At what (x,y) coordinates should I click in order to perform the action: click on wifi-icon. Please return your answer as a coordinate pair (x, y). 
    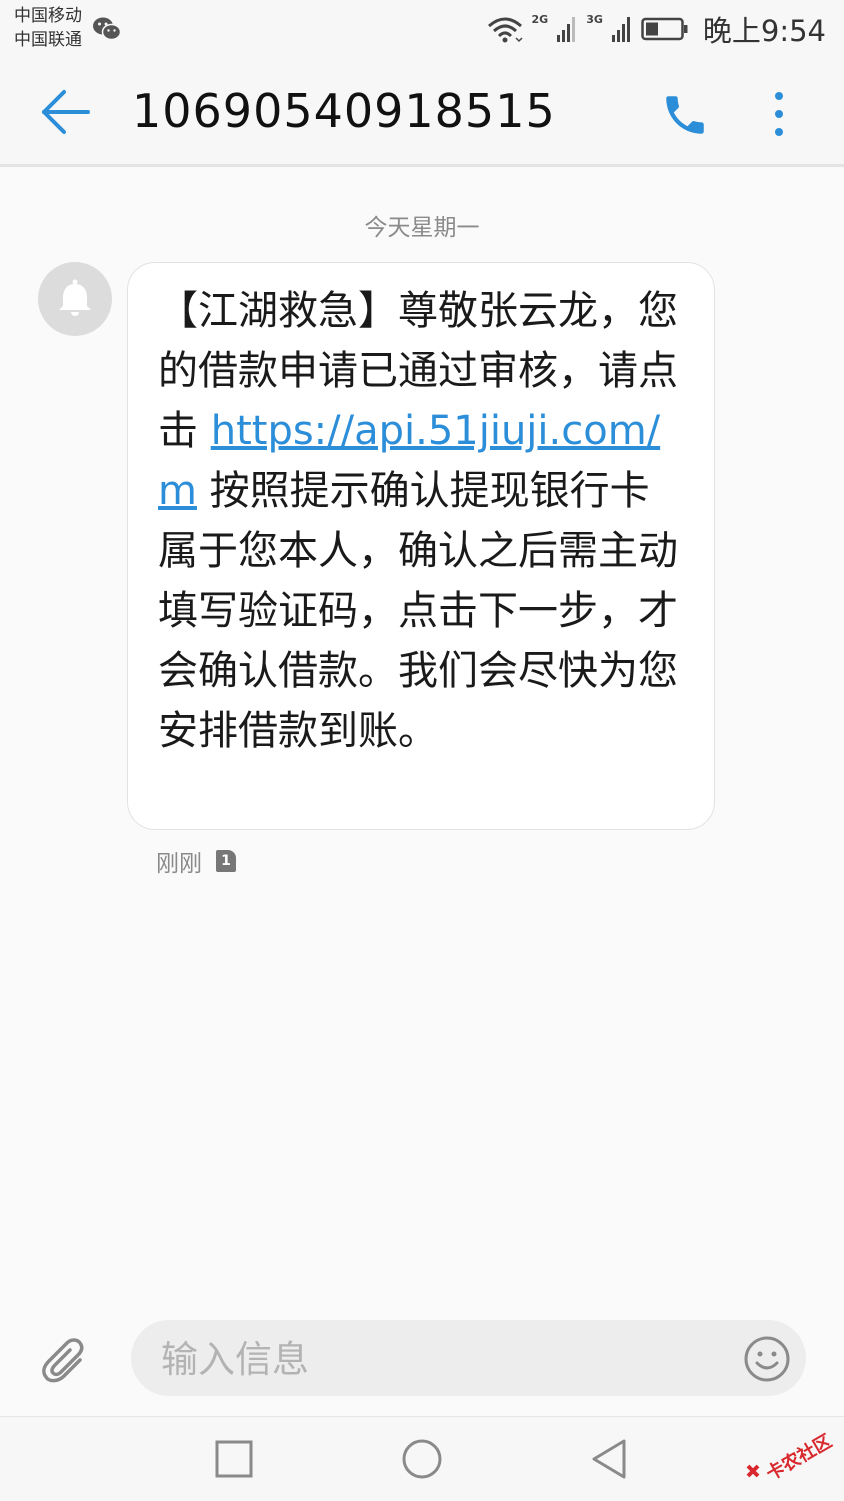
    Looking at the image, I should click on (505, 30).